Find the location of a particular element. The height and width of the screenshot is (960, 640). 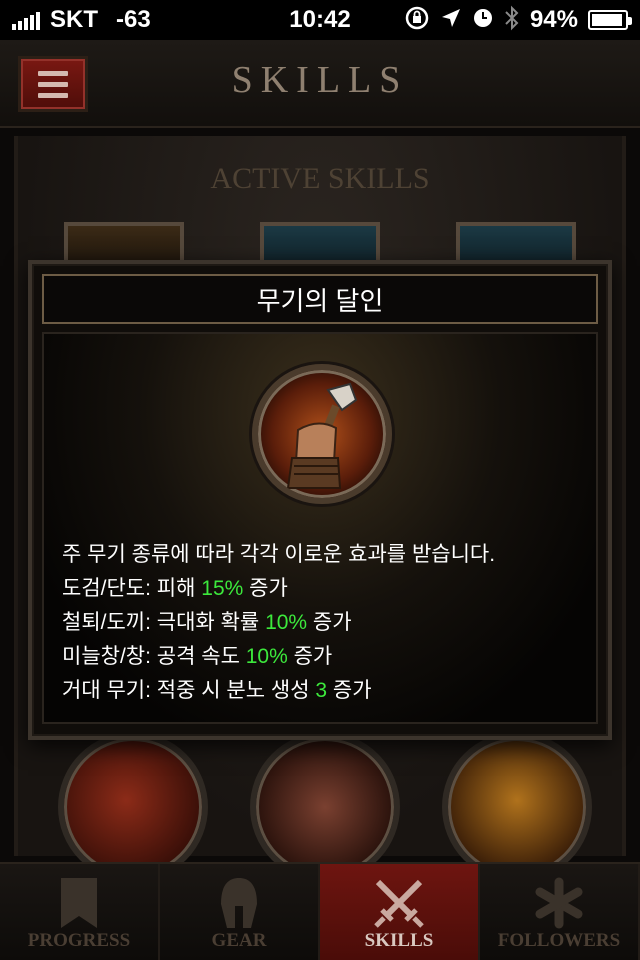

status-right: 94% is located at coordinates (518, 20).